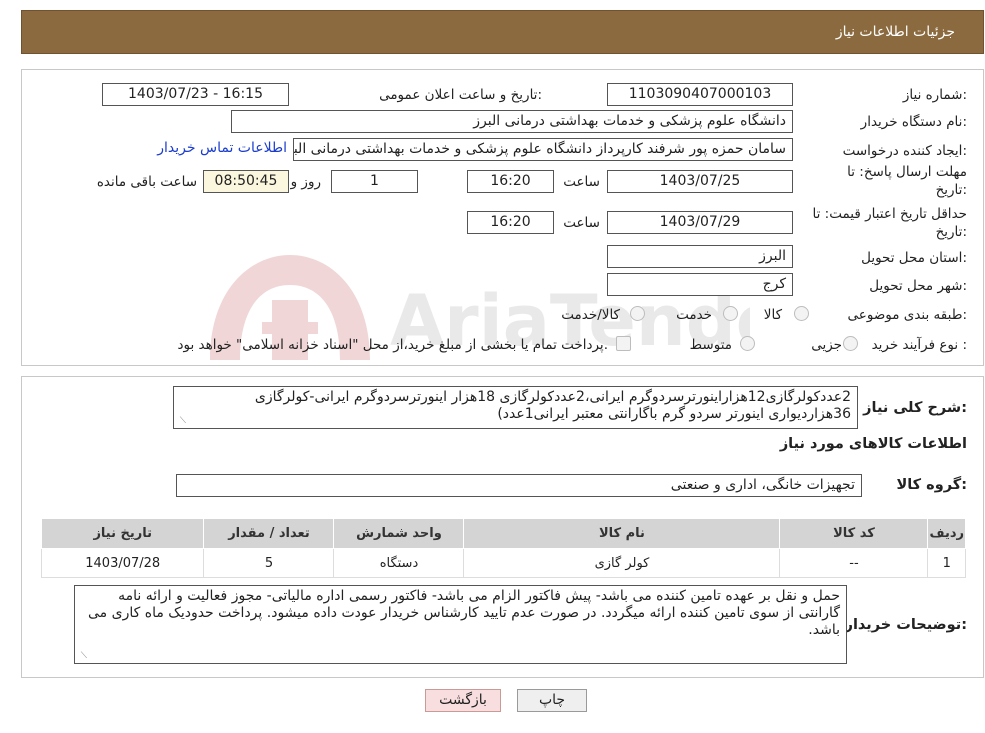 The image size is (985, 733). What do you see at coordinates (700, 222) in the screenshot?
I see `validity-date-field: 1403/07/29` at bounding box center [700, 222].